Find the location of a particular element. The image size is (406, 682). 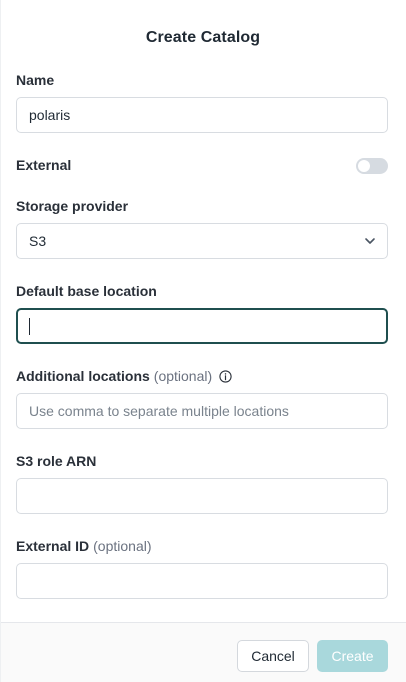

create-button: Create is located at coordinates (352, 656).